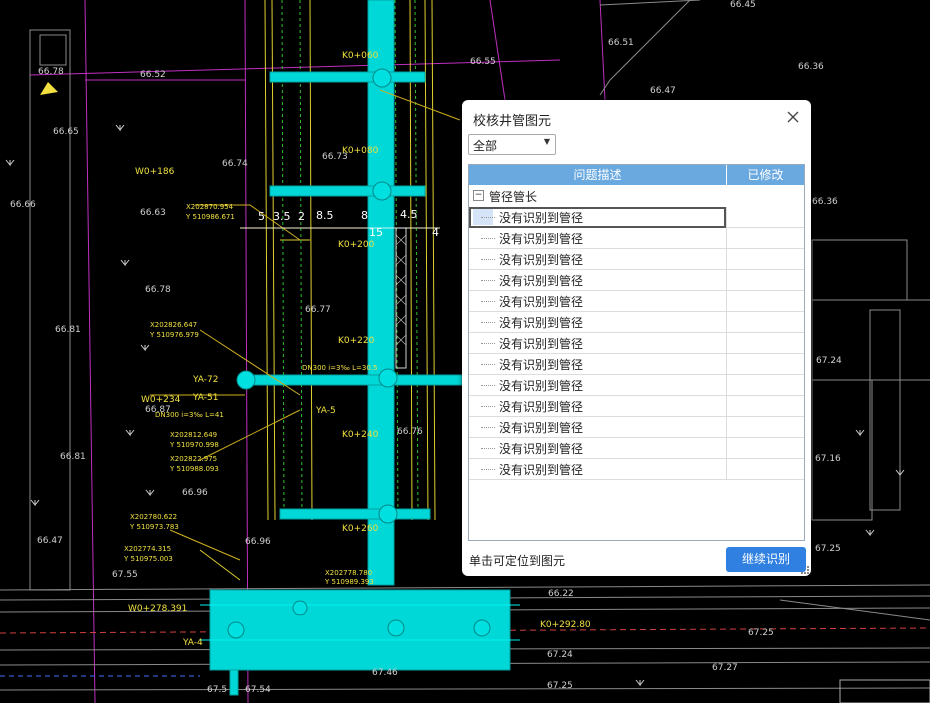  I want to click on elevation-label: 66.63, so click(153, 213).